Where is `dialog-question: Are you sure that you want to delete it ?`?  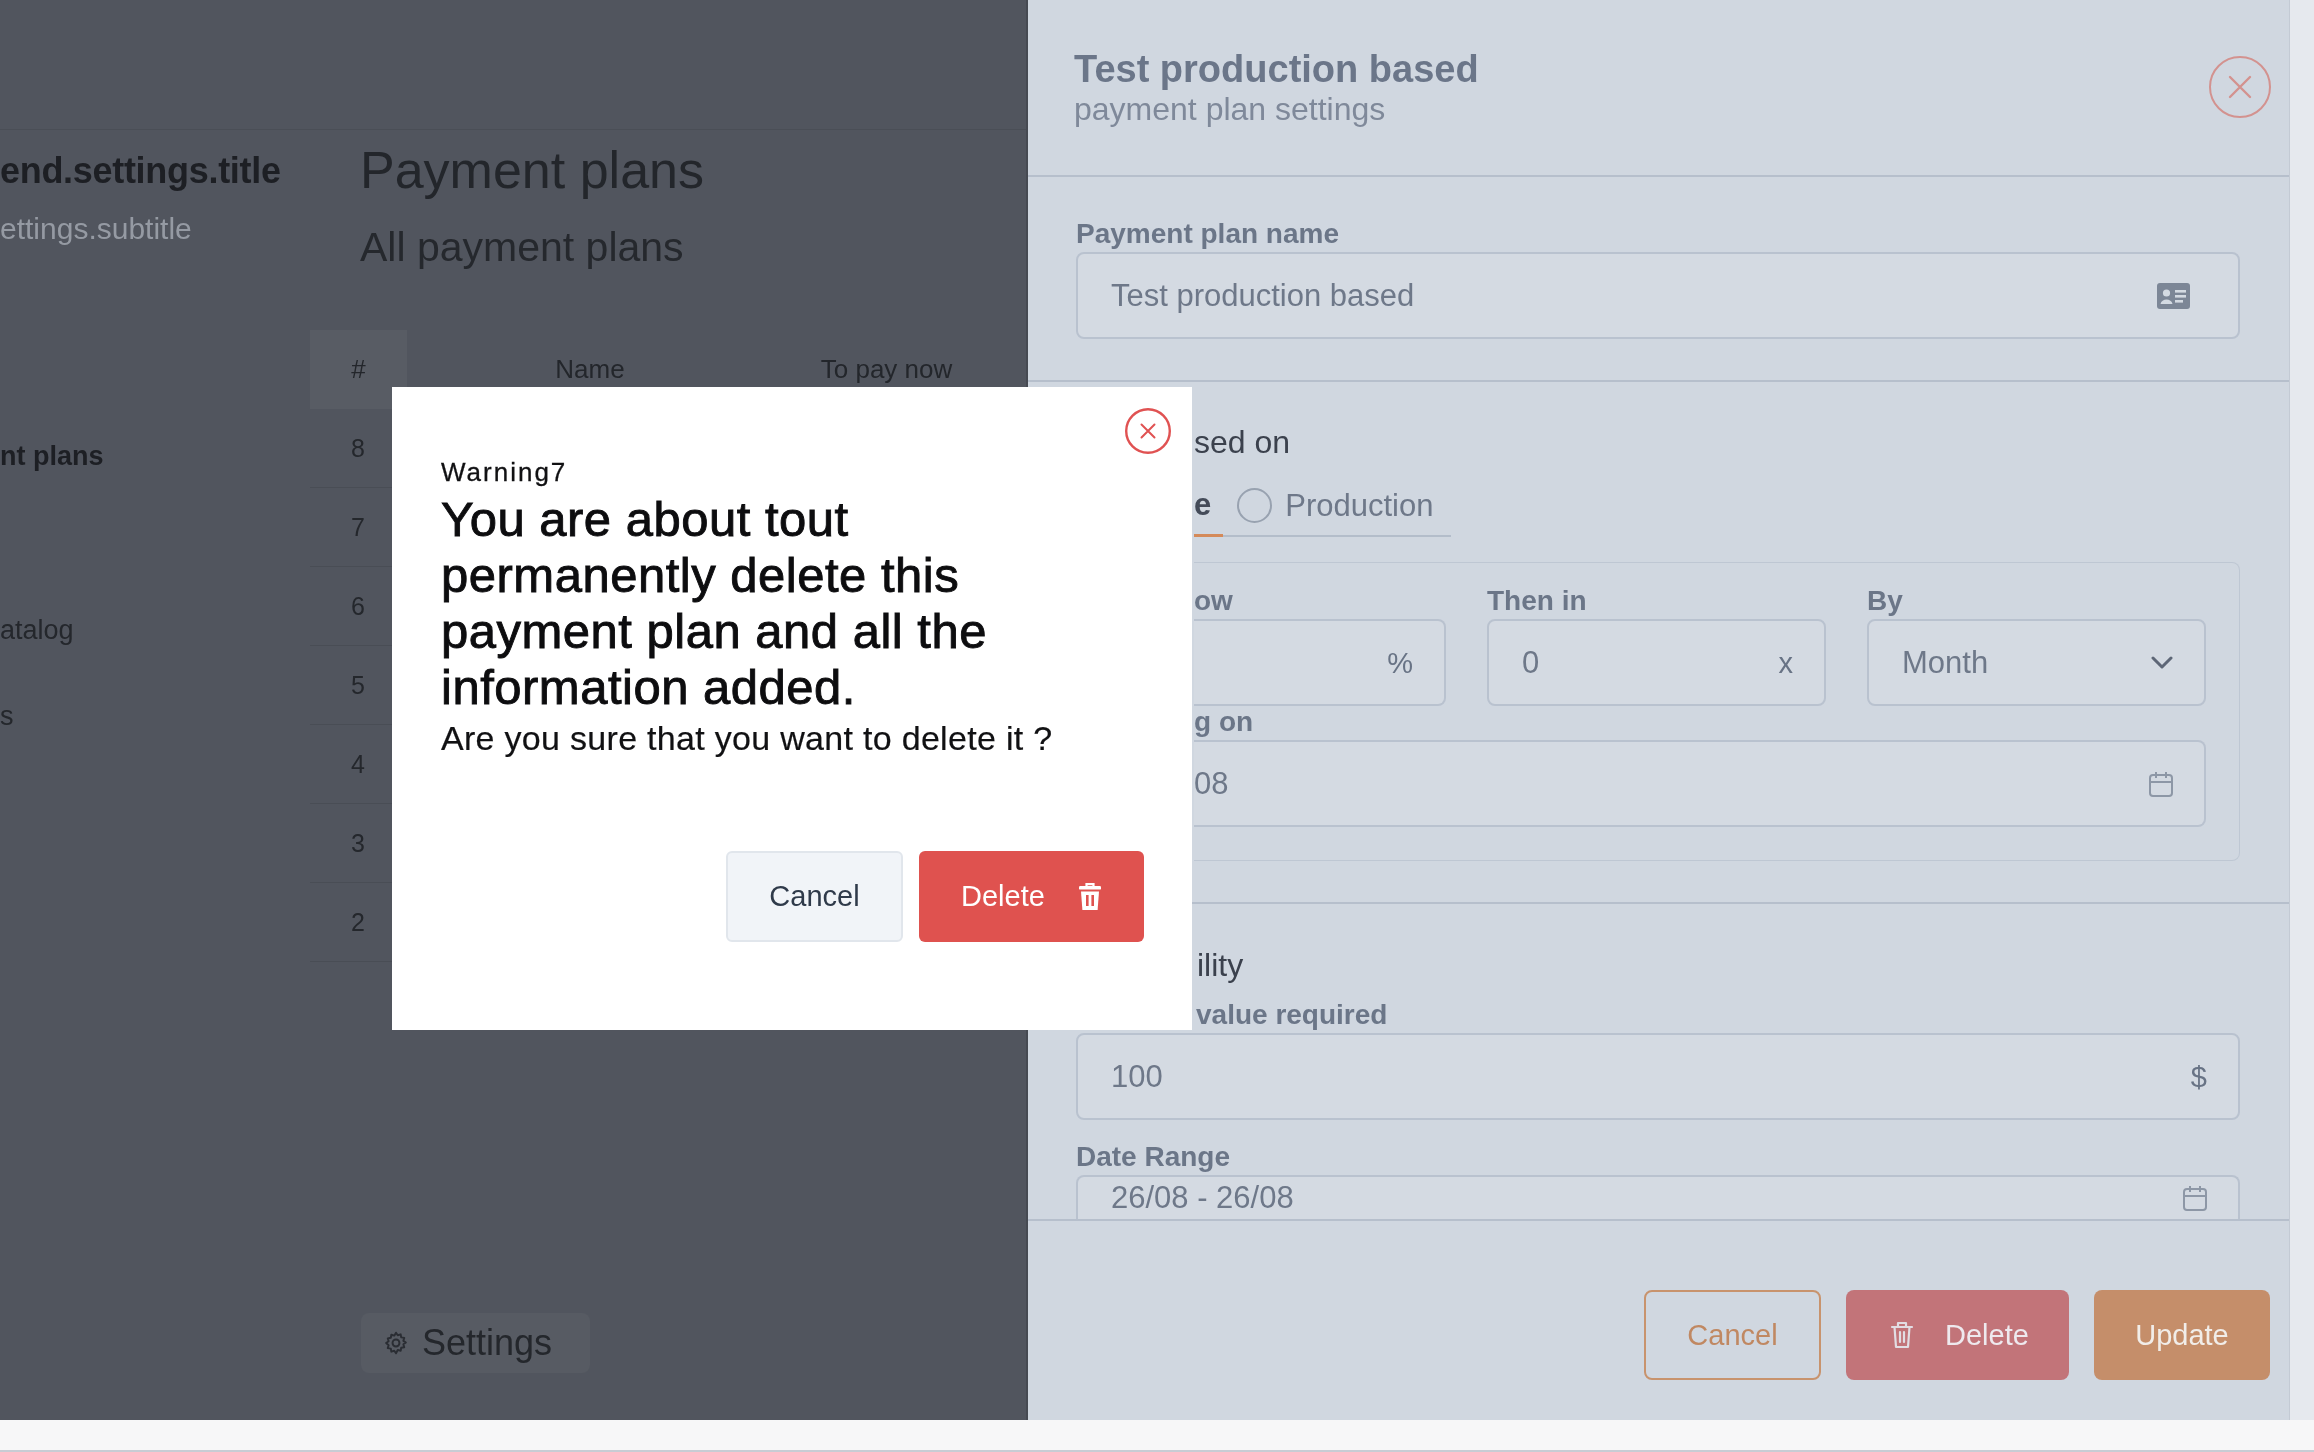
dialog-question: Are you sure that you want to delete it ? is located at coordinates (747, 738).